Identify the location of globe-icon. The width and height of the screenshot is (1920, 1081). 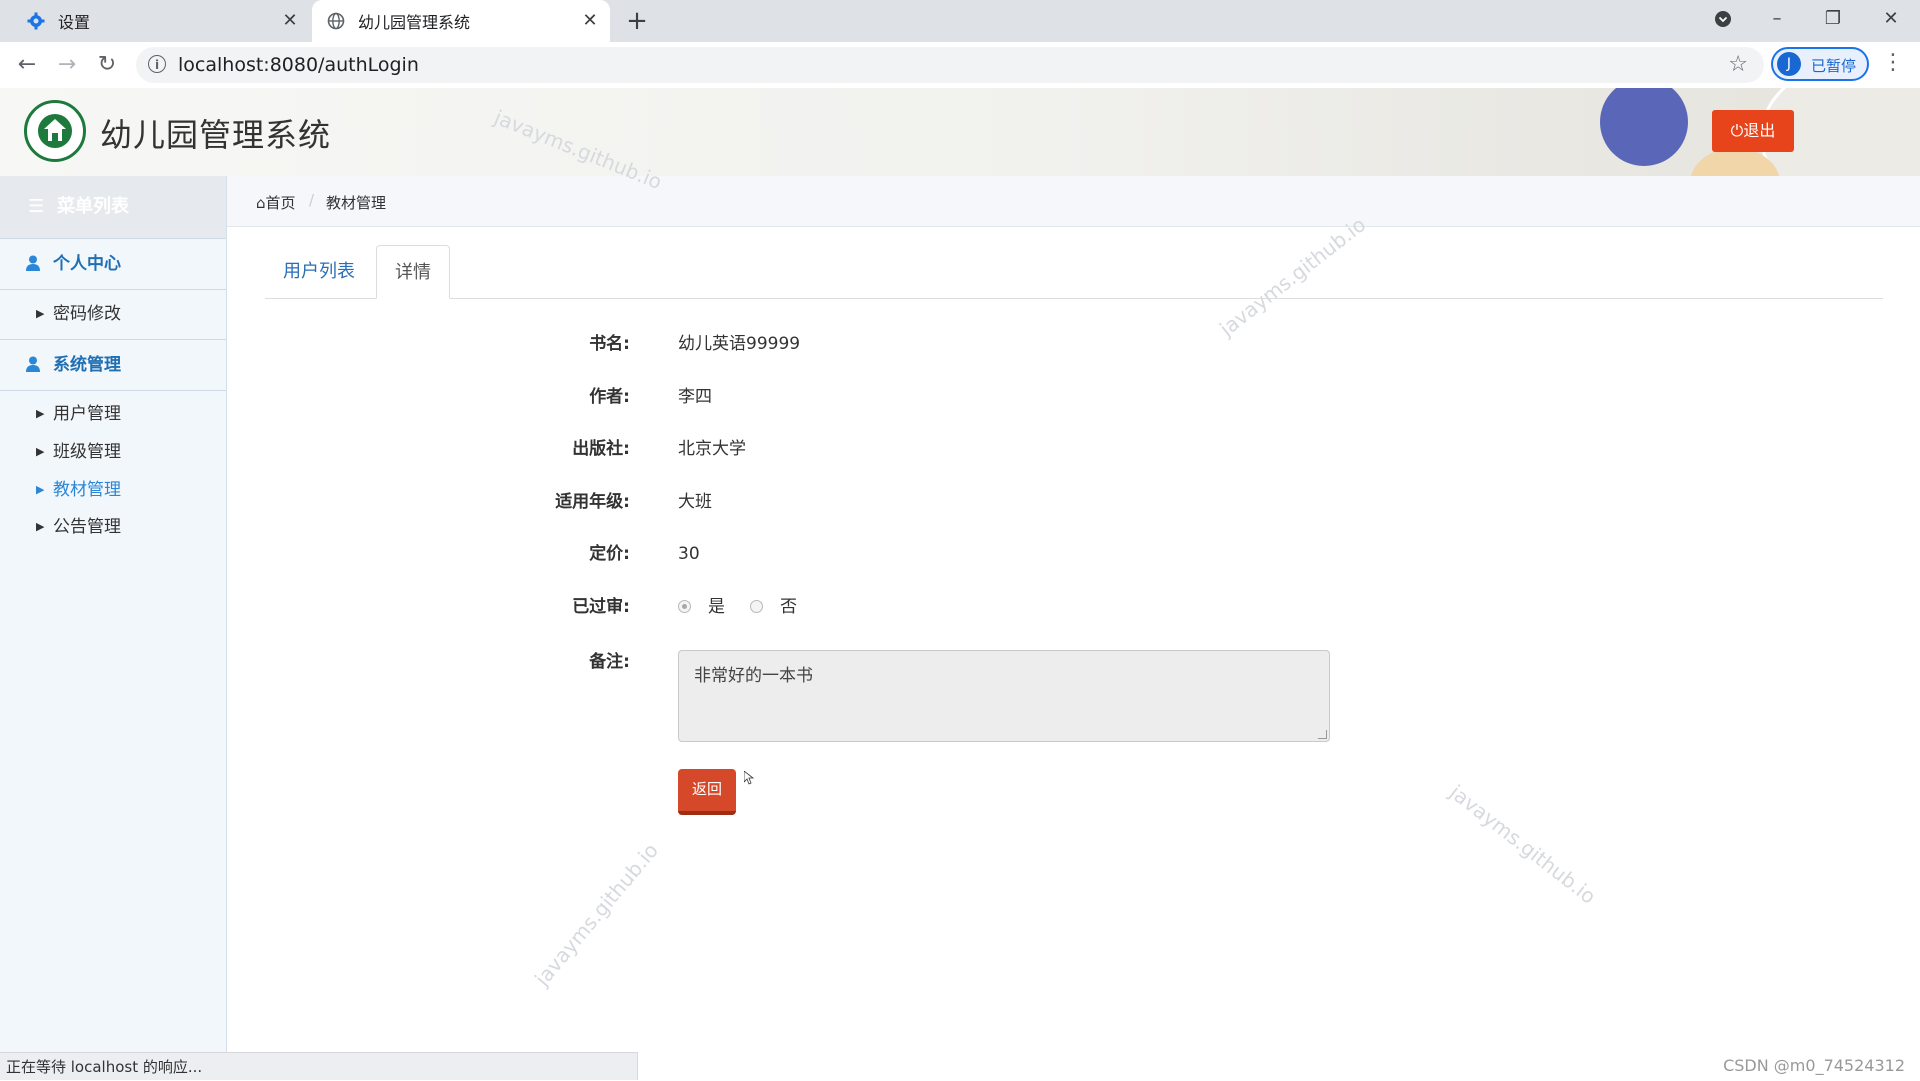
(336, 21).